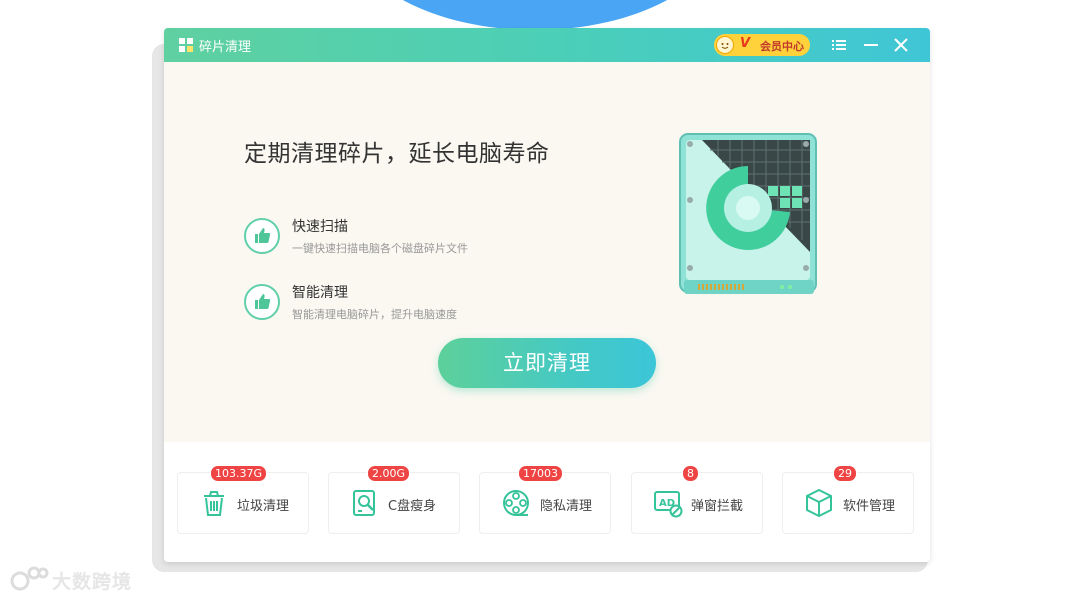 This screenshot has width=1080, height=600. Describe the element at coordinates (29, 578) in the screenshot. I see `watermark-logo-icon` at that location.